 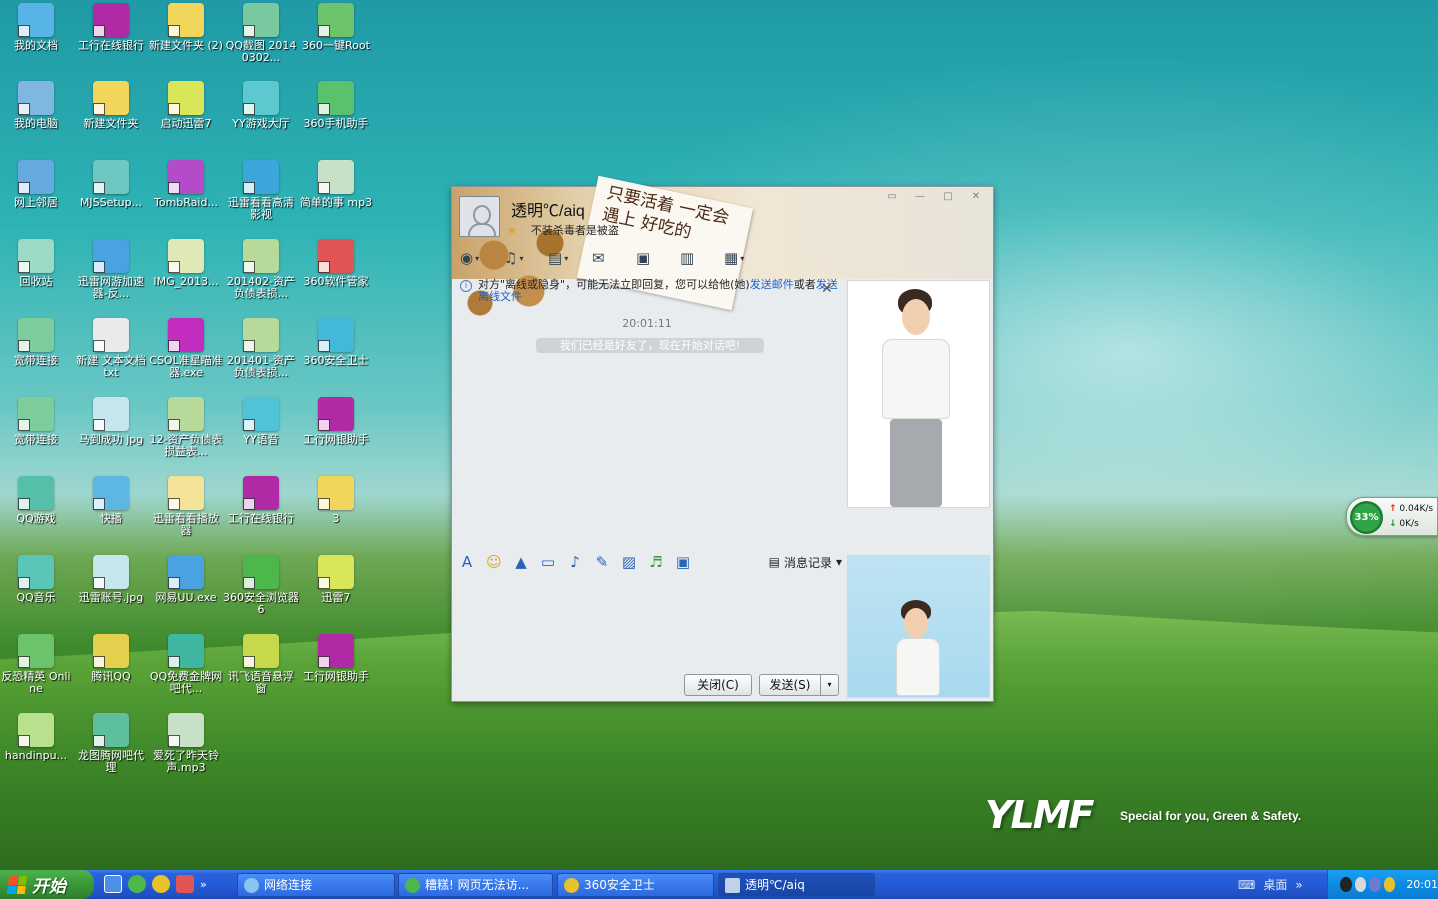 I want to click on desktop-icon: 反恐精英 Online, so click(x=37, y=664).